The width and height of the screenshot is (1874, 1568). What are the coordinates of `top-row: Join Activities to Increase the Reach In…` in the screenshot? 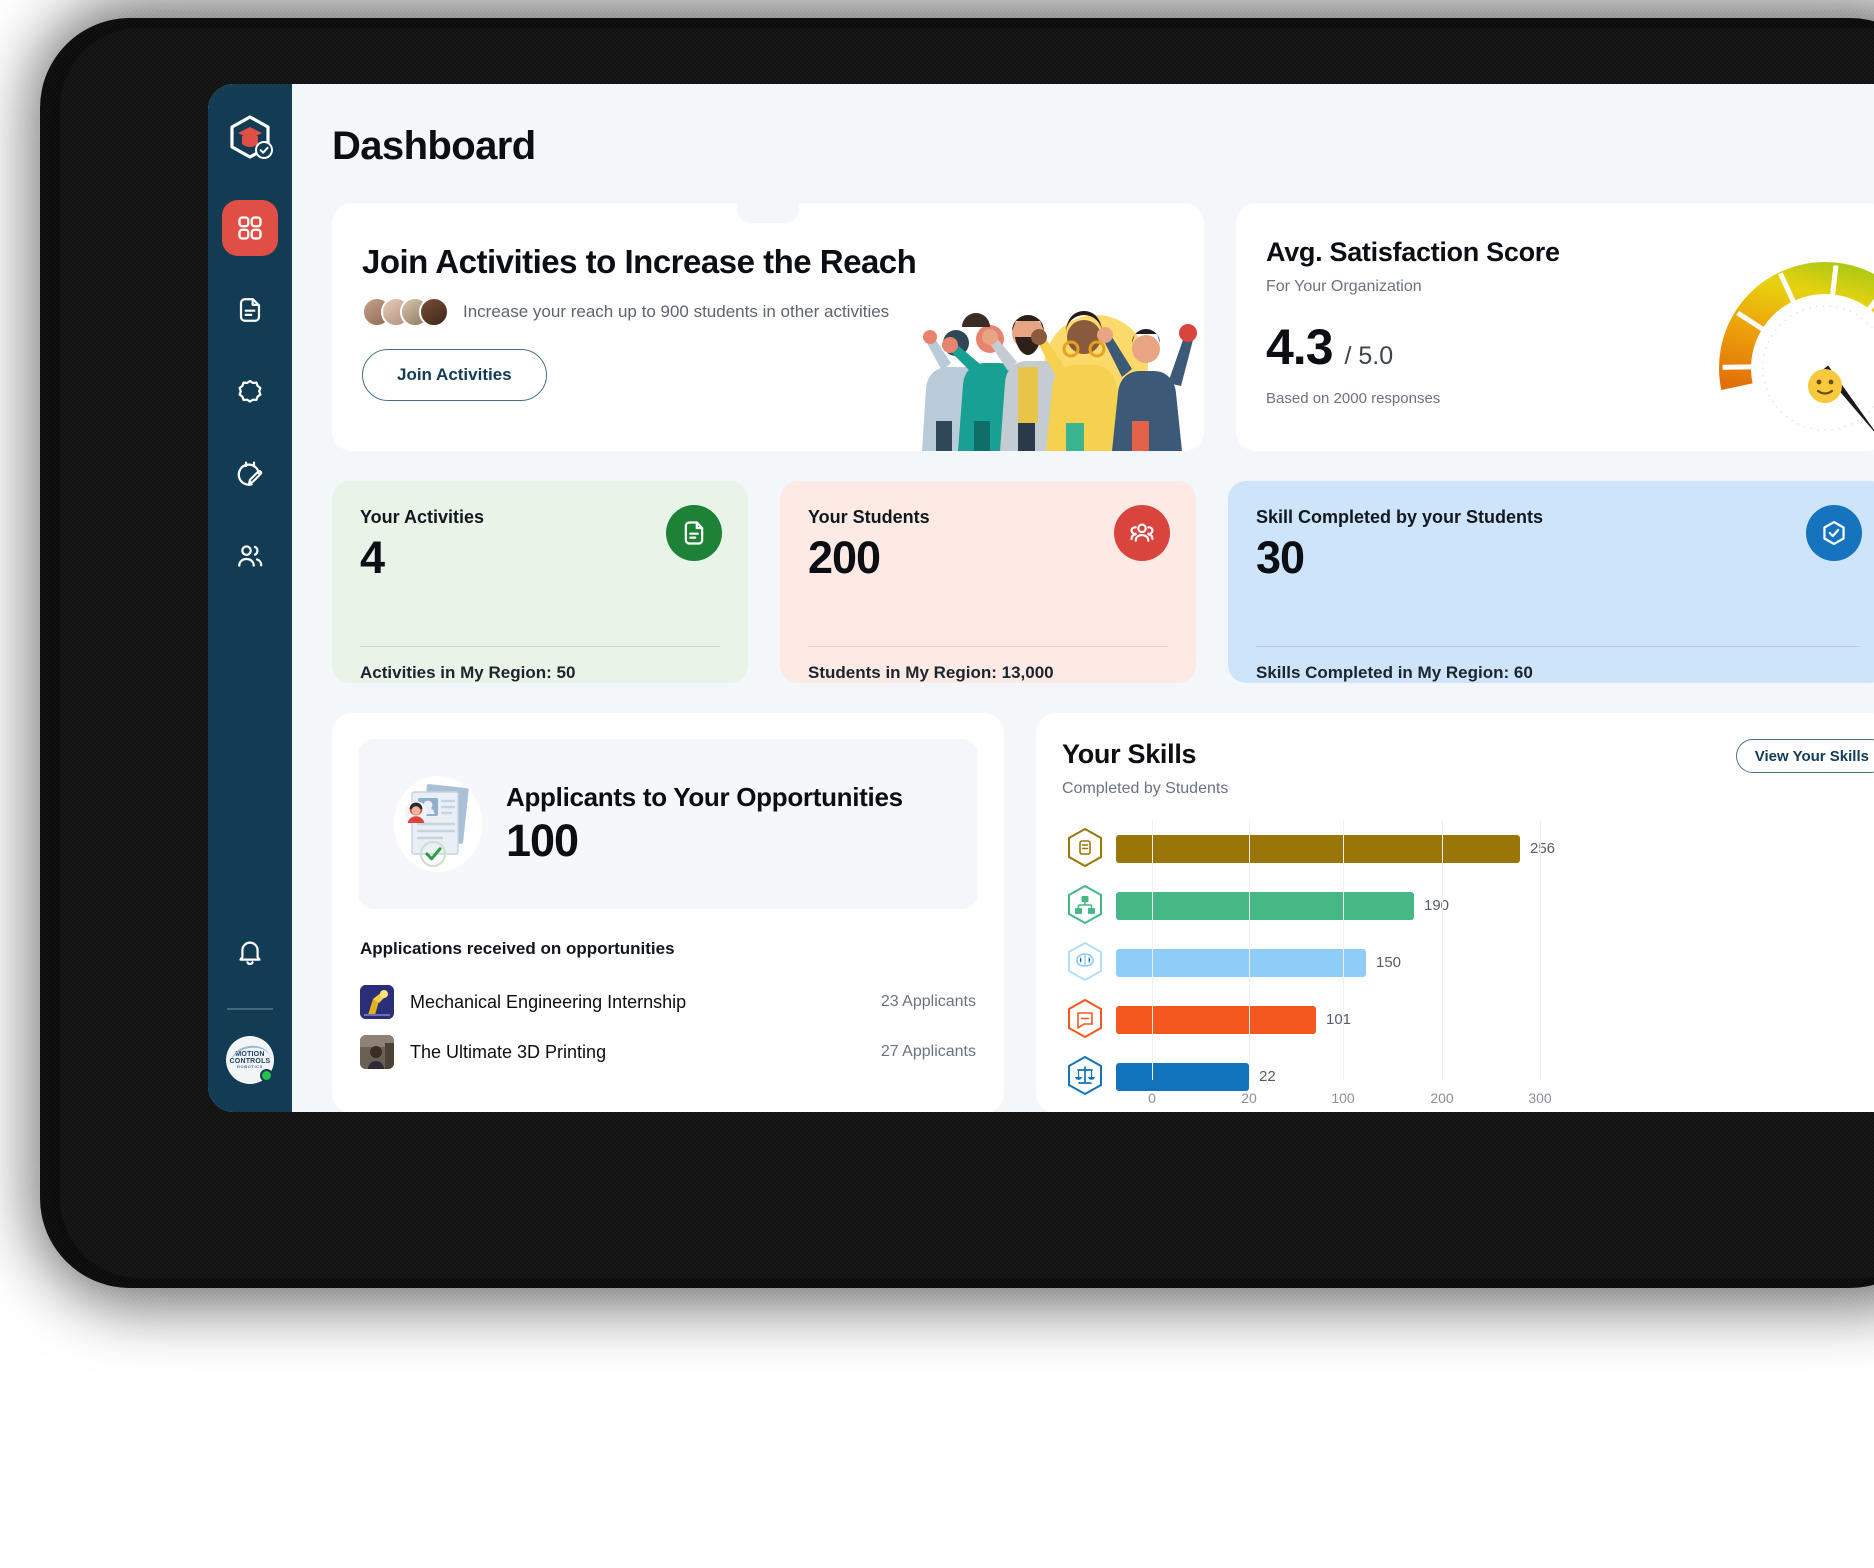 It's located at (1103, 327).